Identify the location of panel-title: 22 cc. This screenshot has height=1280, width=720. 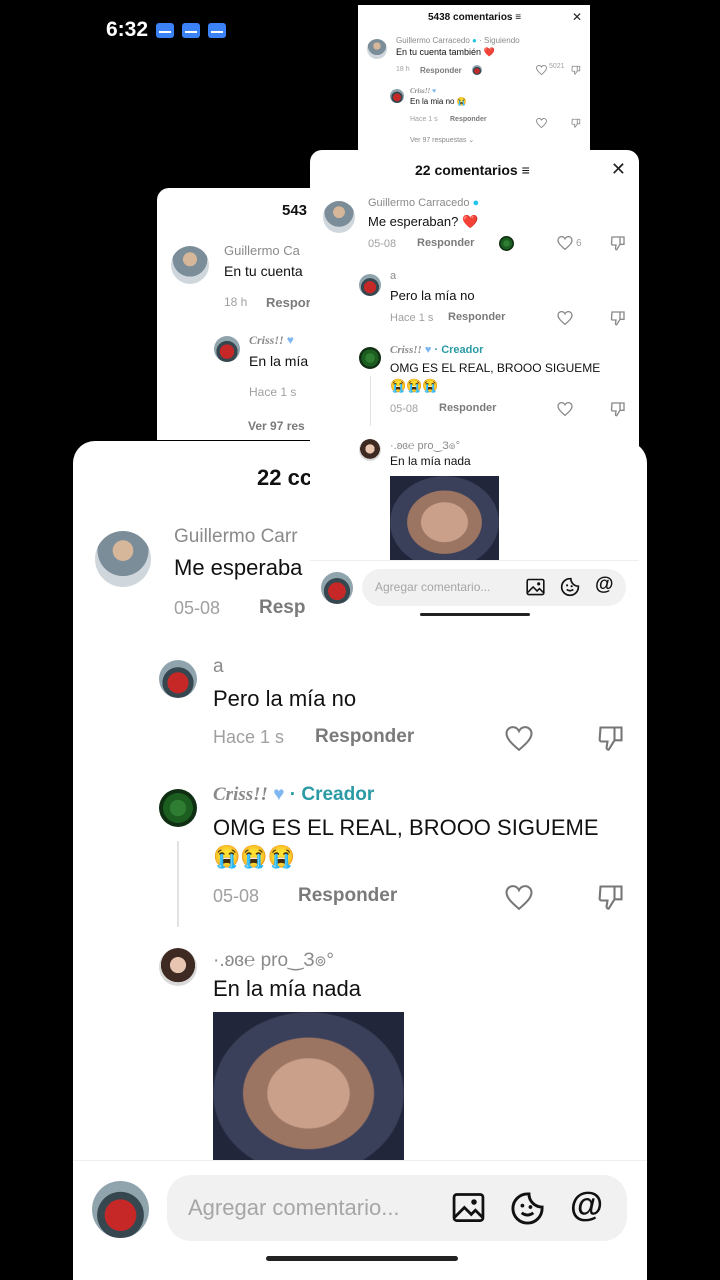
(285, 477).